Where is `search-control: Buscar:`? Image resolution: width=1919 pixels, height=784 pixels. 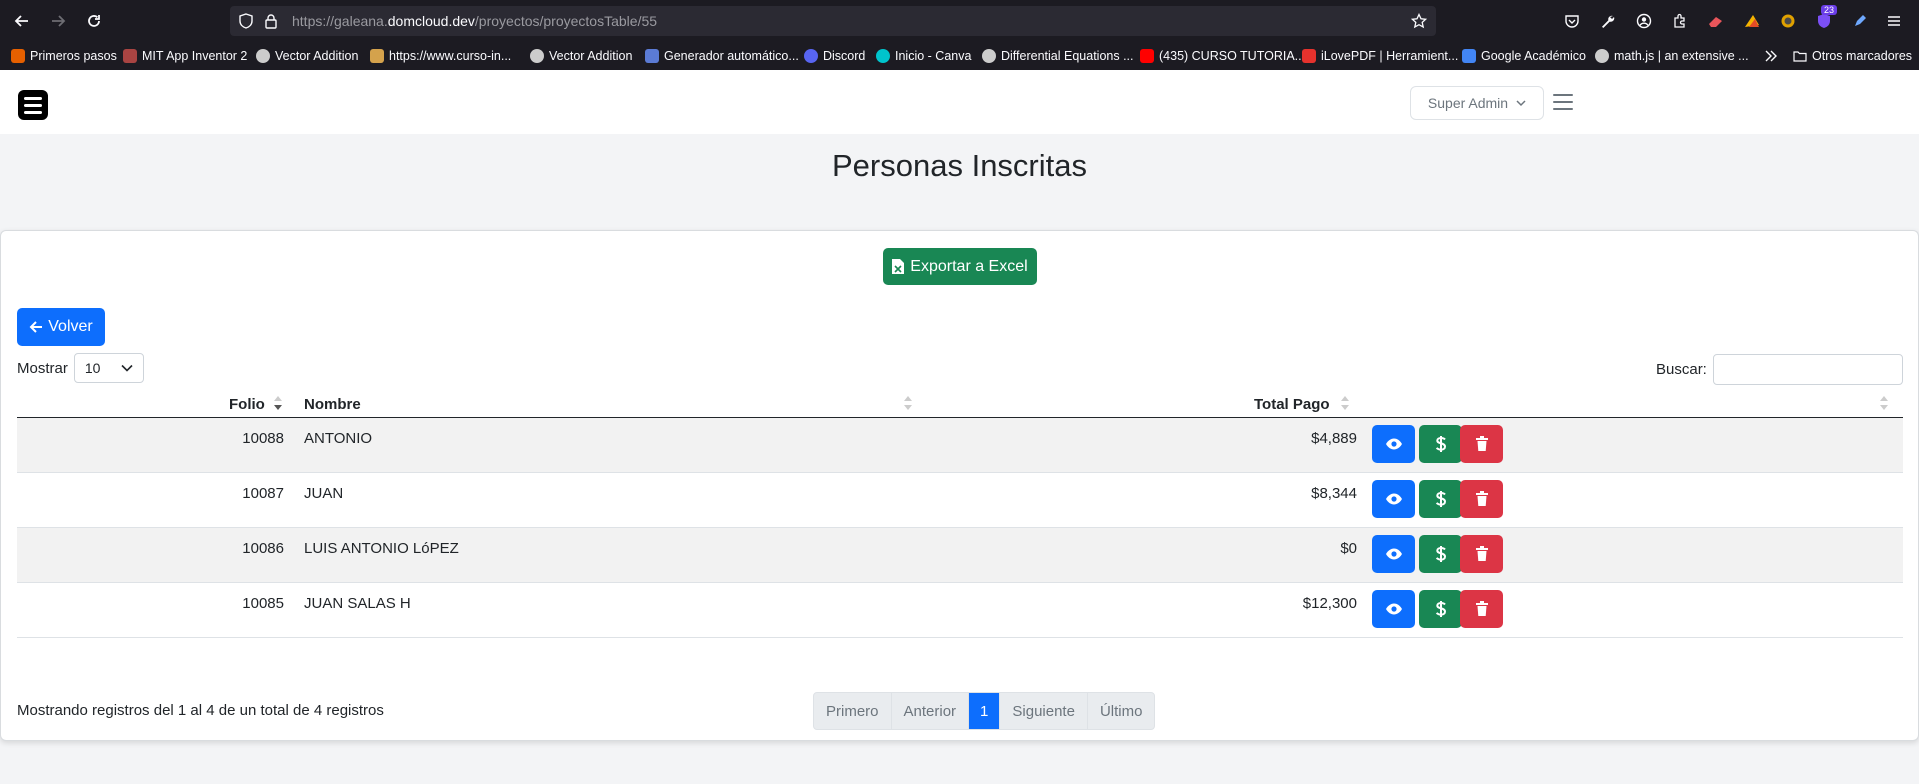
search-control: Buscar: is located at coordinates (1779, 369).